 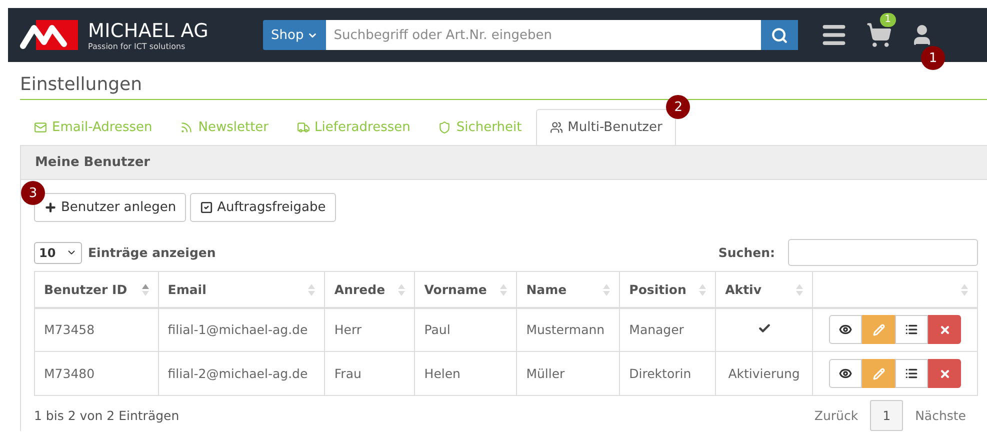 What do you see at coordinates (348, 330) in the screenshot?
I see `table-cell: Herr` at bounding box center [348, 330].